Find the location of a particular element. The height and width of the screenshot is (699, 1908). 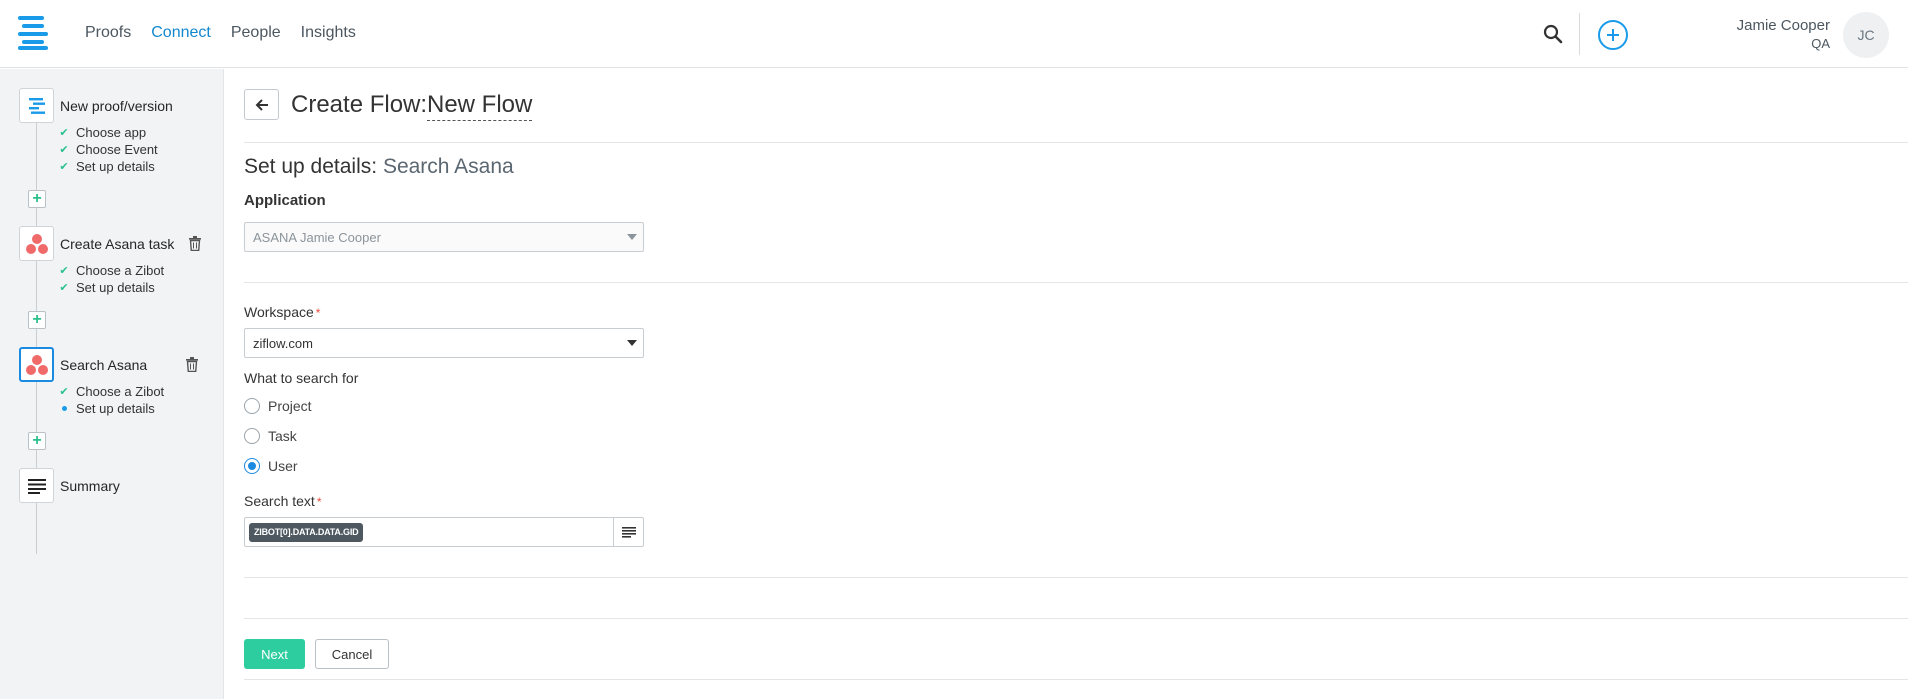

search-for-label: What to search for is located at coordinates (301, 378).